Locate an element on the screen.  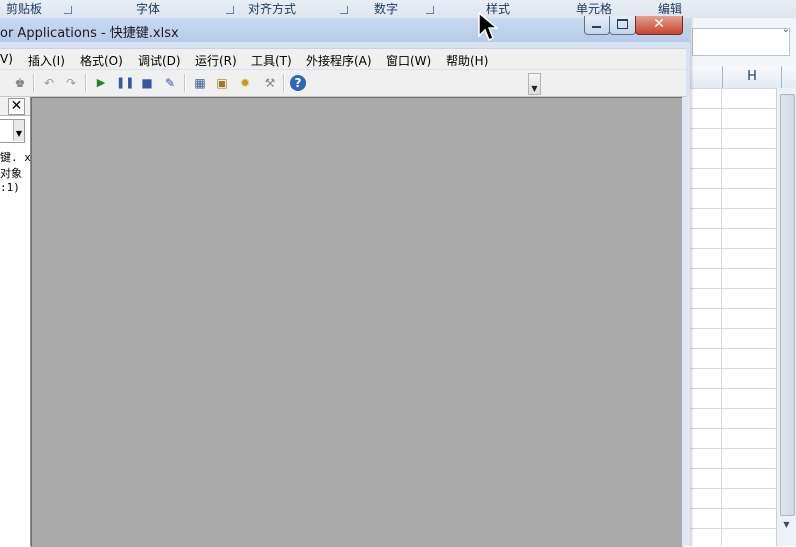
menu-run: 运行(R) is located at coordinates (216, 60).